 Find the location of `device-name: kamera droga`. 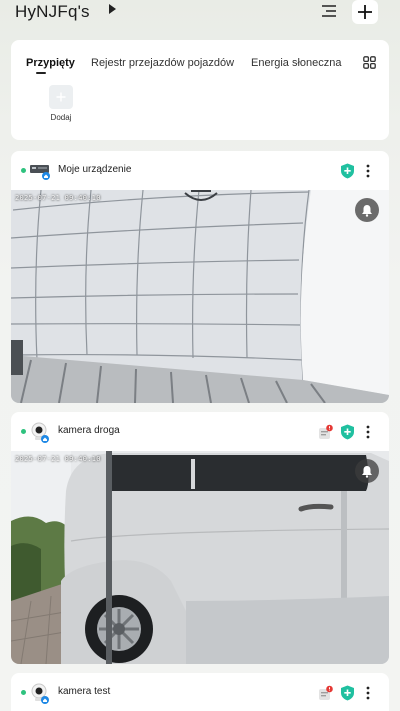

device-name: kamera droga is located at coordinates (89, 430).